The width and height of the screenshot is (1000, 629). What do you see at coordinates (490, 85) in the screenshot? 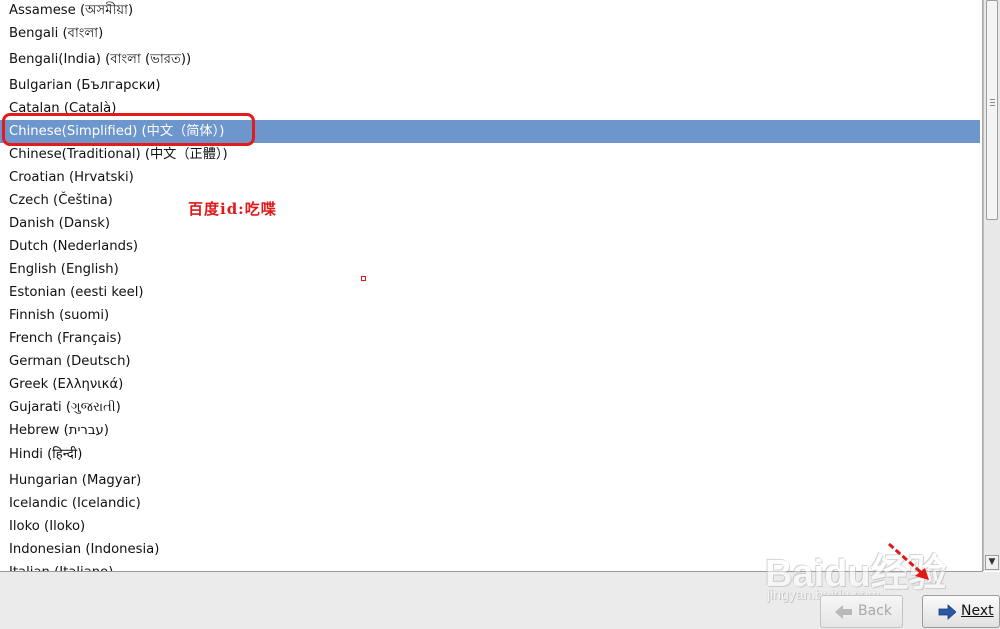
I see `language-item: Bulgarian (Български)` at bounding box center [490, 85].